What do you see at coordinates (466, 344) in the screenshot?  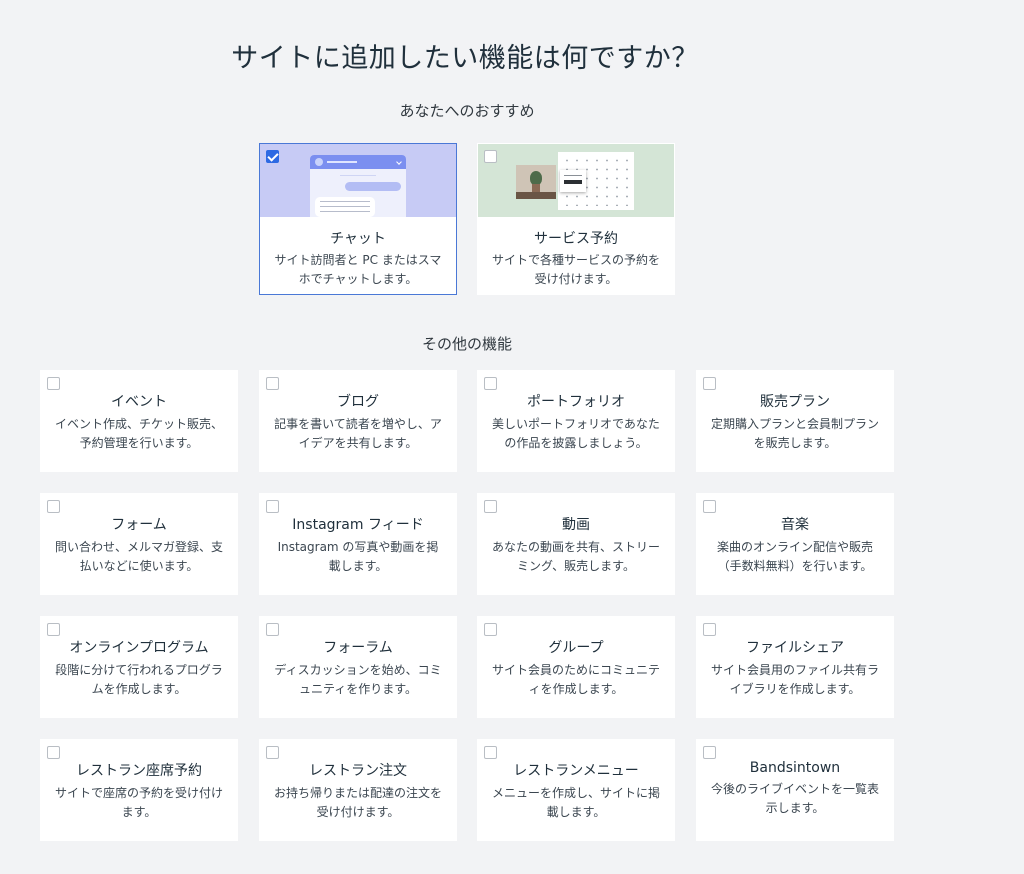 I see `other-section-title: その他の機能` at bounding box center [466, 344].